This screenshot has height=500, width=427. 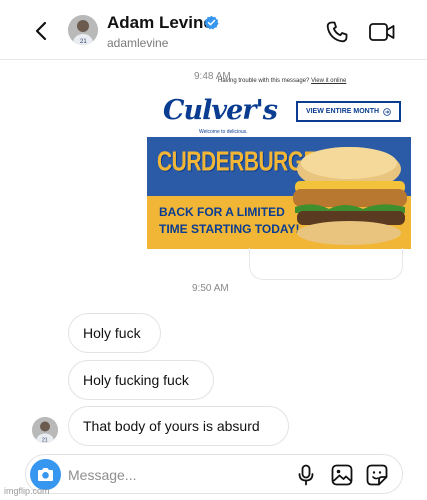 What do you see at coordinates (211, 22) in the screenshot?
I see `verified-badge-icon` at bounding box center [211, 22].